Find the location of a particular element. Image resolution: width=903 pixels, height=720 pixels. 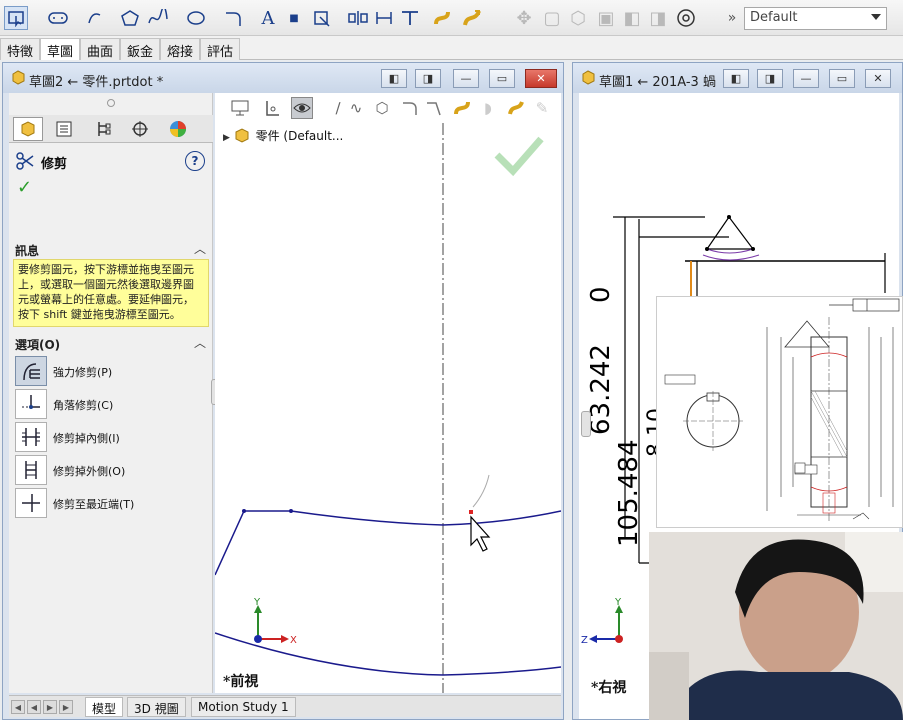

command-toolbar: A ■ ✥ ▢ ⬡ ▣ ◧ ◨ » Default is located at coordinates (451, 18).